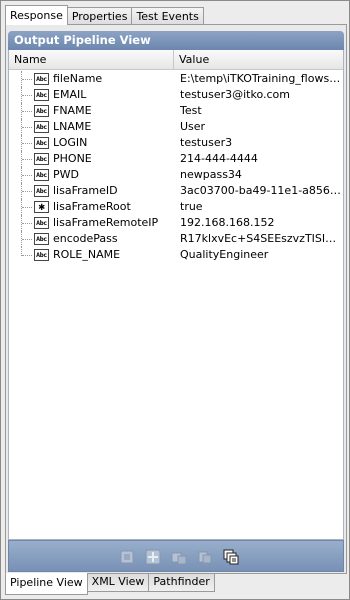 The width and height of the screenshot is (350, 600). What do you see at coordinates (176, 95) in the screenshot?
I see `table-row: Abc EMAIL testuser3@itko.com` at bounding box center [176, 95].